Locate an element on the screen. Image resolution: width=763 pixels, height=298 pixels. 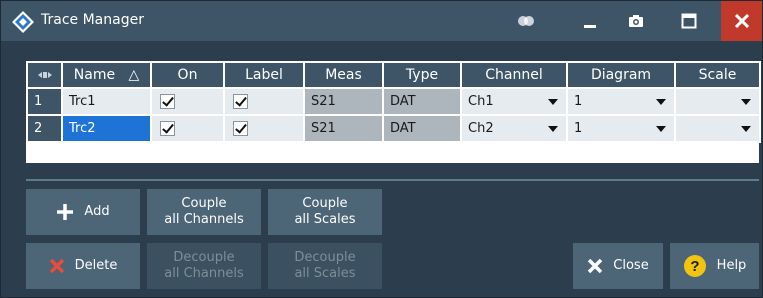
column-header-on: On is located at coordinates (187, 75).